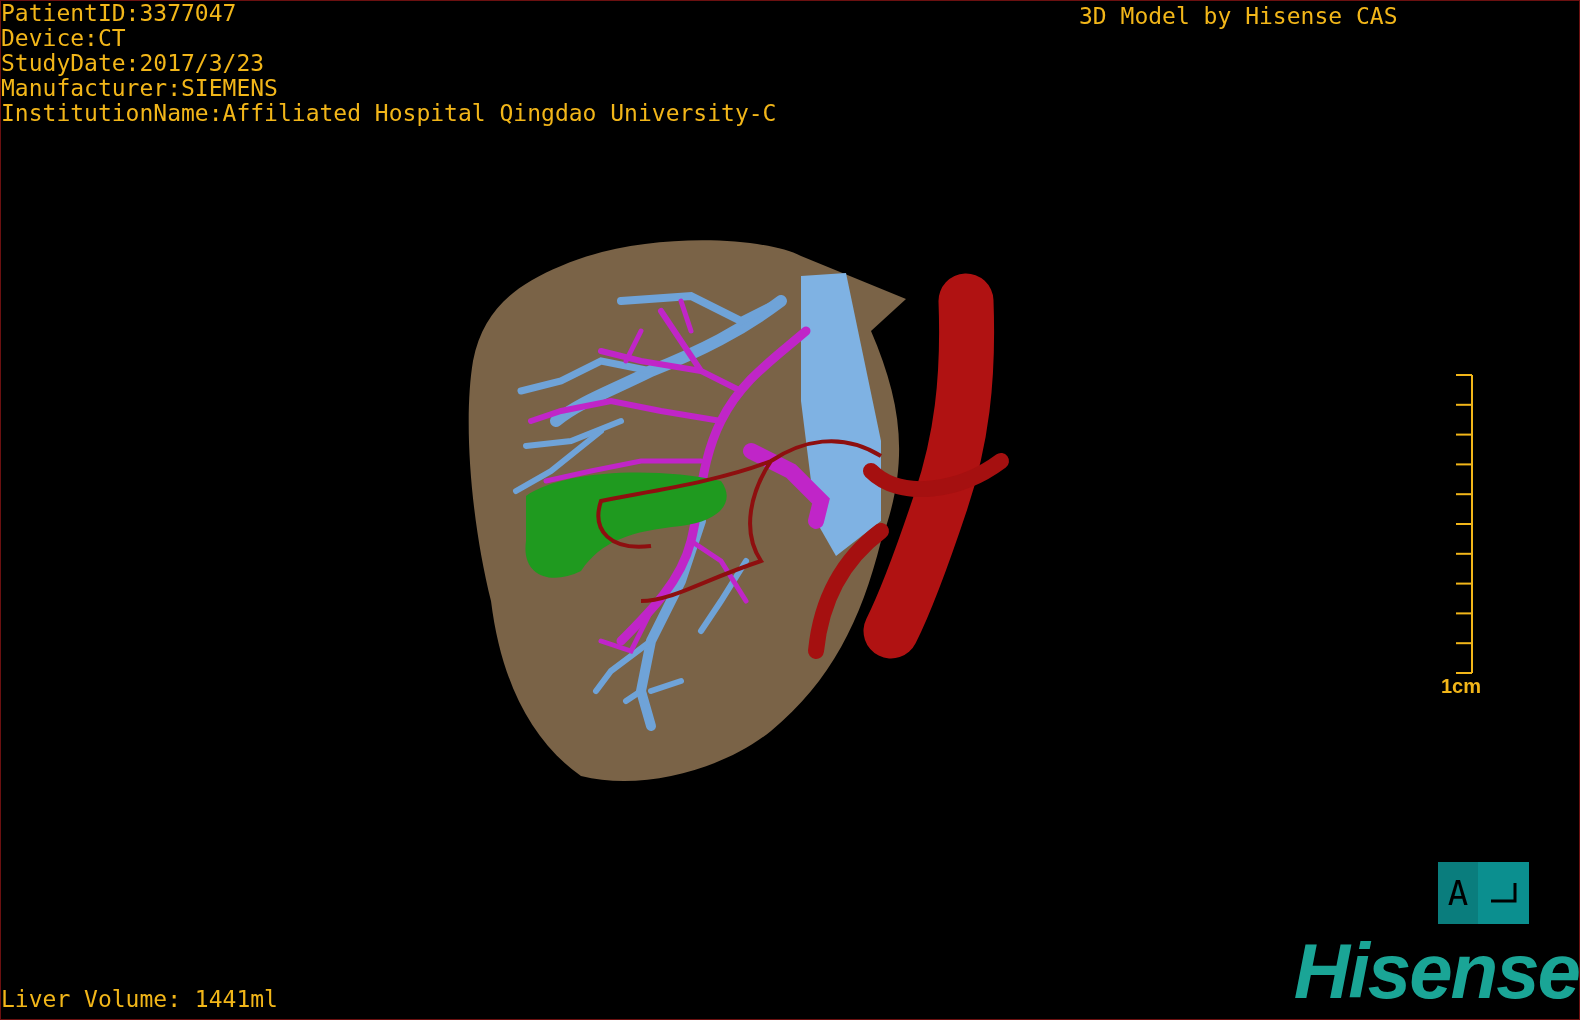  I want to click on info-text: StudyDate:2017/3/23, so click(133, 63).